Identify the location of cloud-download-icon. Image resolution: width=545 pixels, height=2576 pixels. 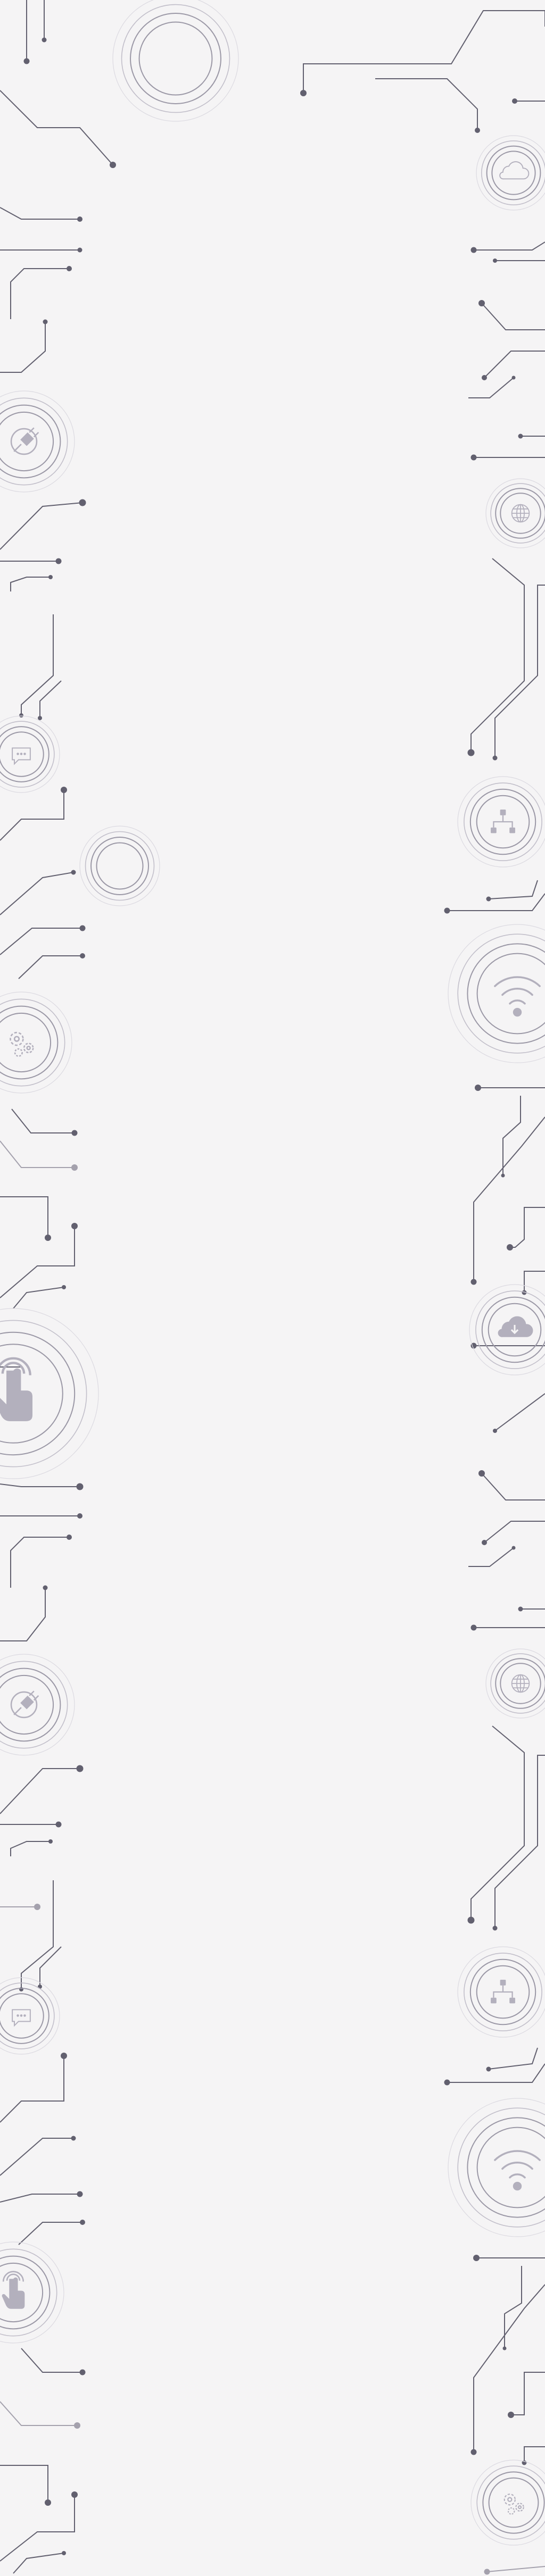
(515, 1327).